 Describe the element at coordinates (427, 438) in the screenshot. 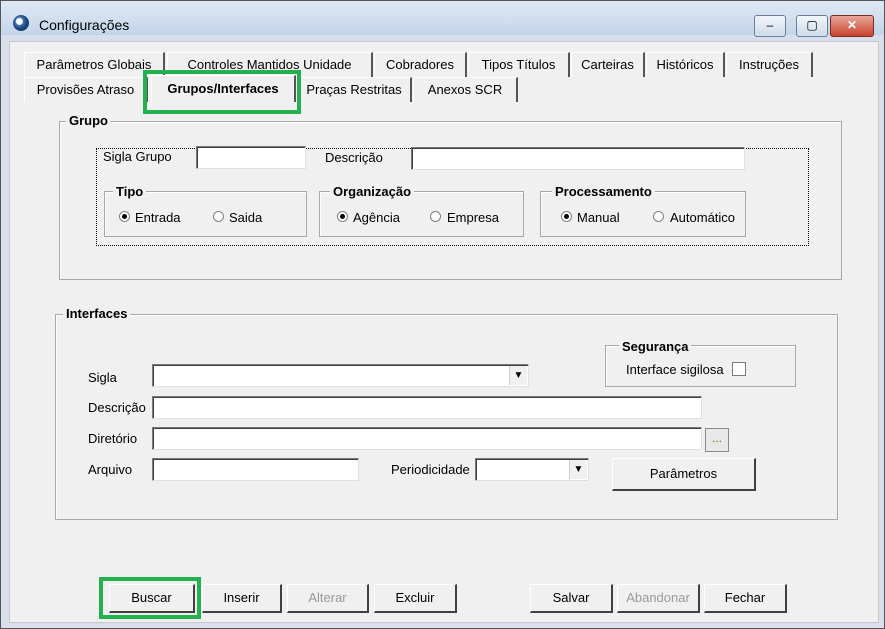

I see `diretorio-input` at that location.